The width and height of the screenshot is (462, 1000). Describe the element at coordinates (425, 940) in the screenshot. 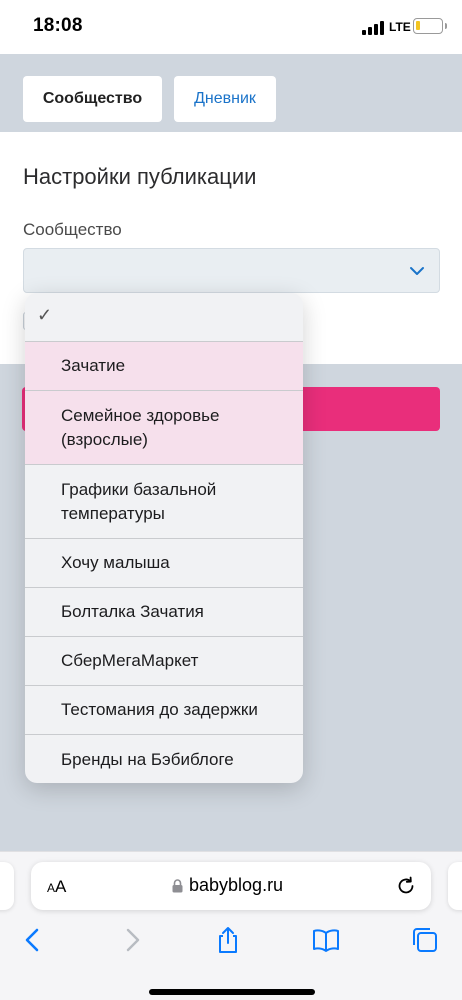

I see `tabs-icon` at that location.